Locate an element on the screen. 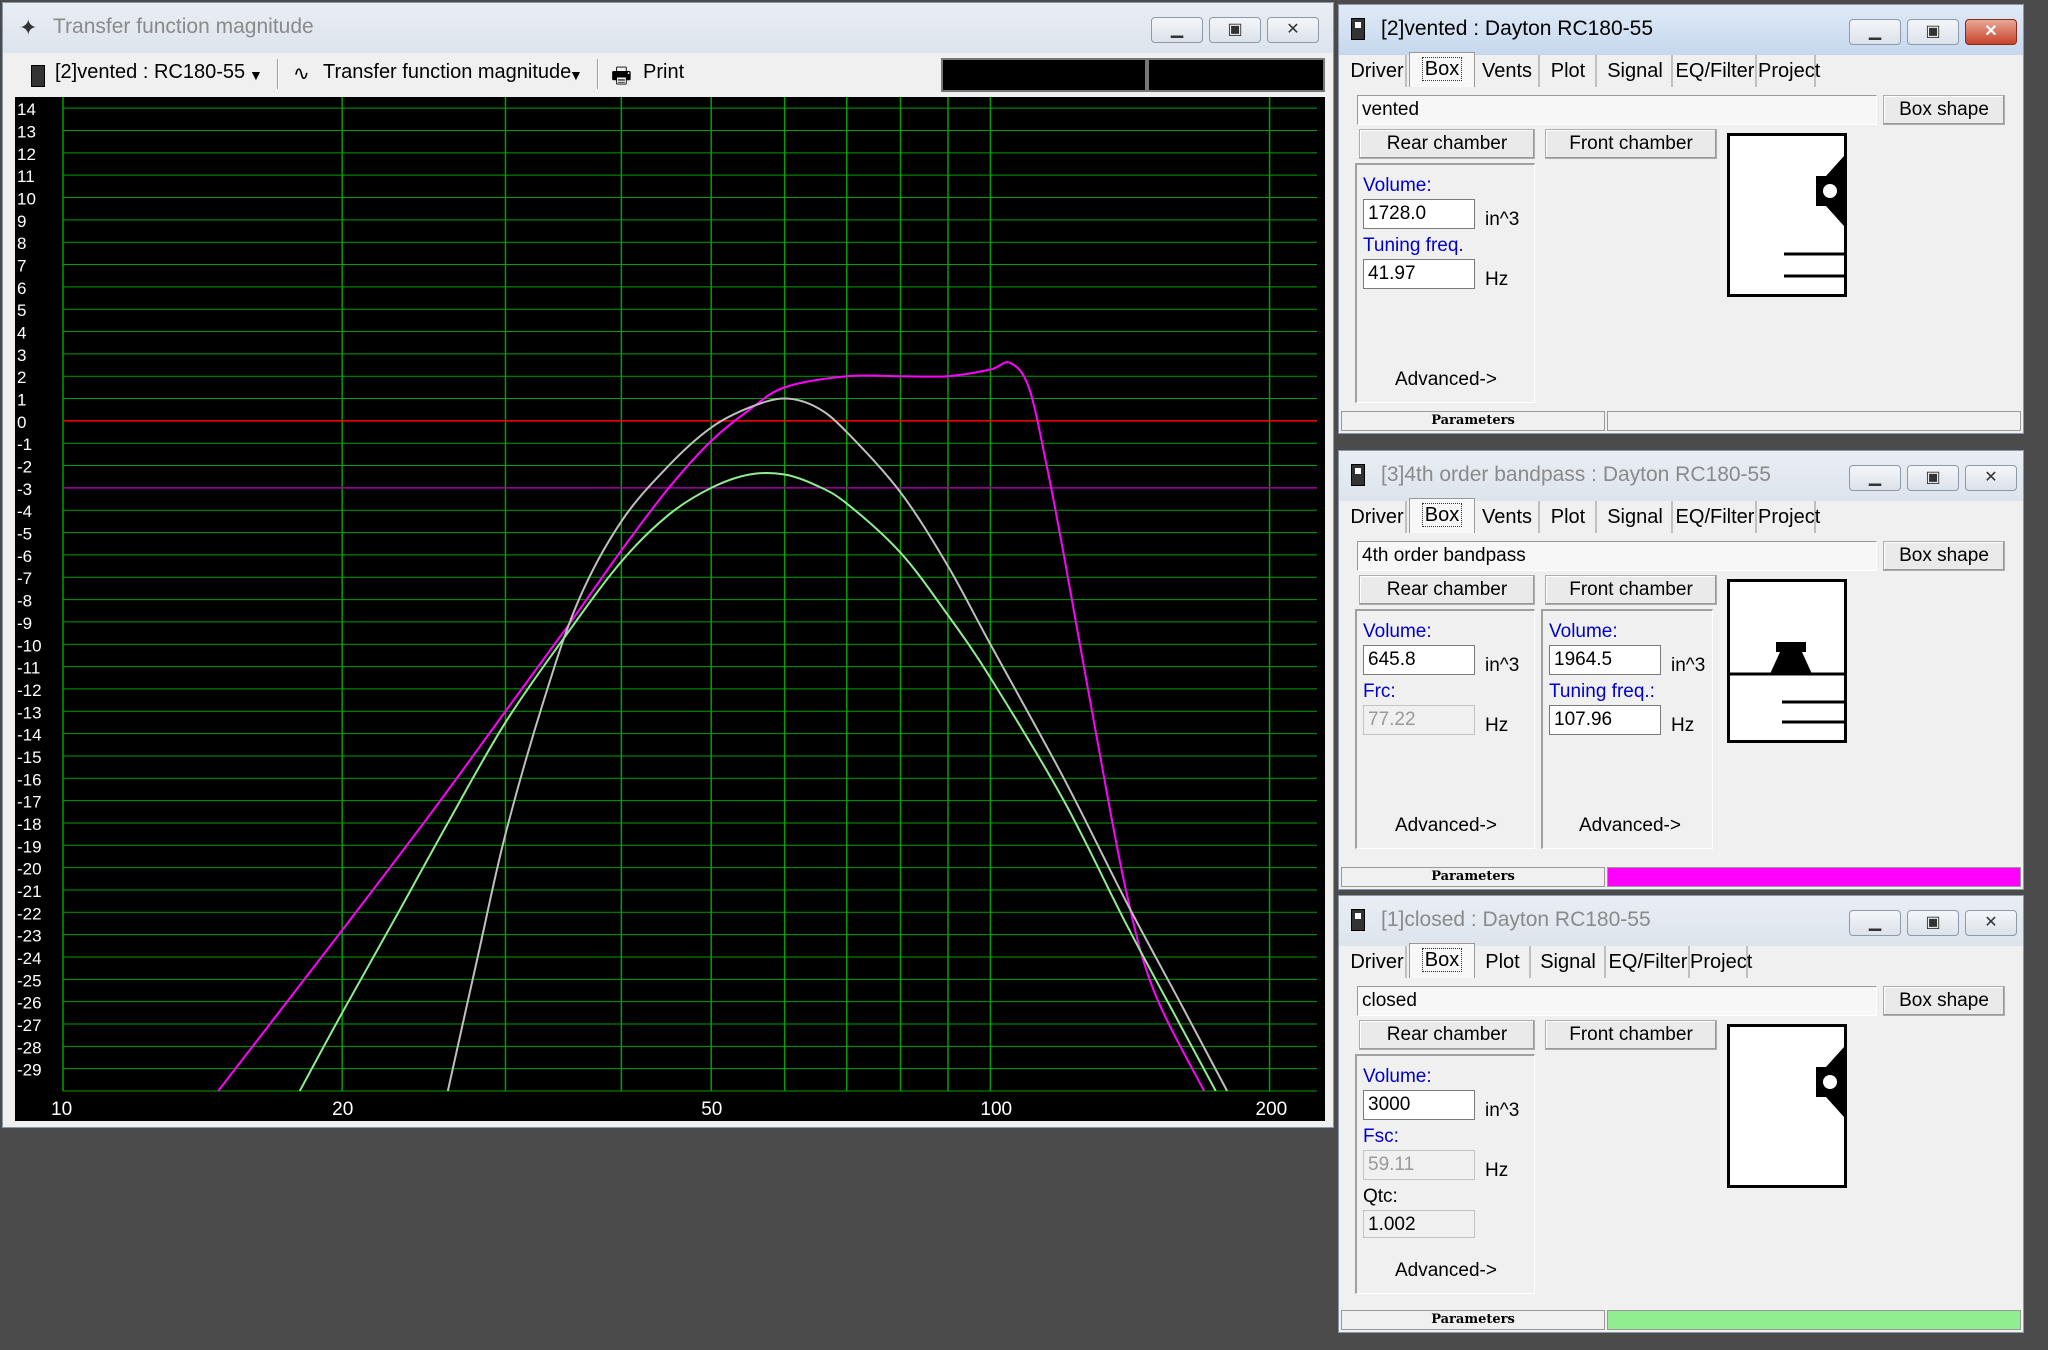  y-tick-label: -29 is located at coordinates (29, 1070).